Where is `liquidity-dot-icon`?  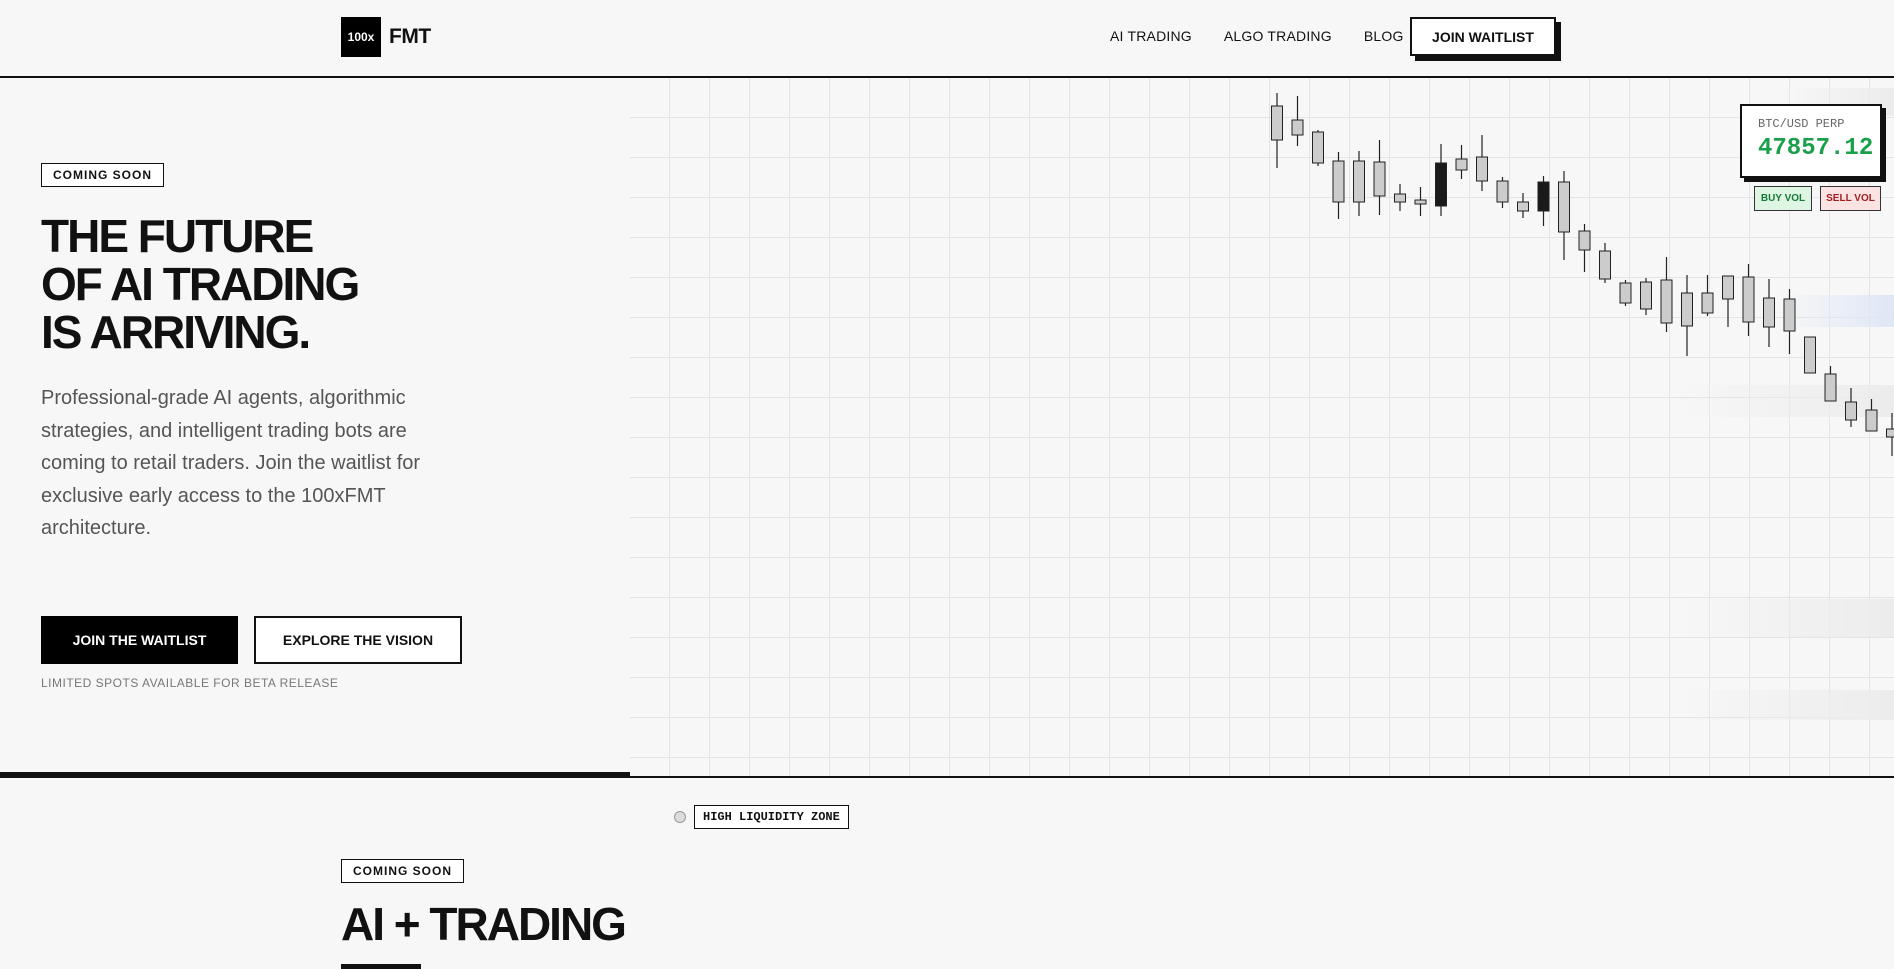
liquidity-dot-icon is located at coordinates (680, 817).